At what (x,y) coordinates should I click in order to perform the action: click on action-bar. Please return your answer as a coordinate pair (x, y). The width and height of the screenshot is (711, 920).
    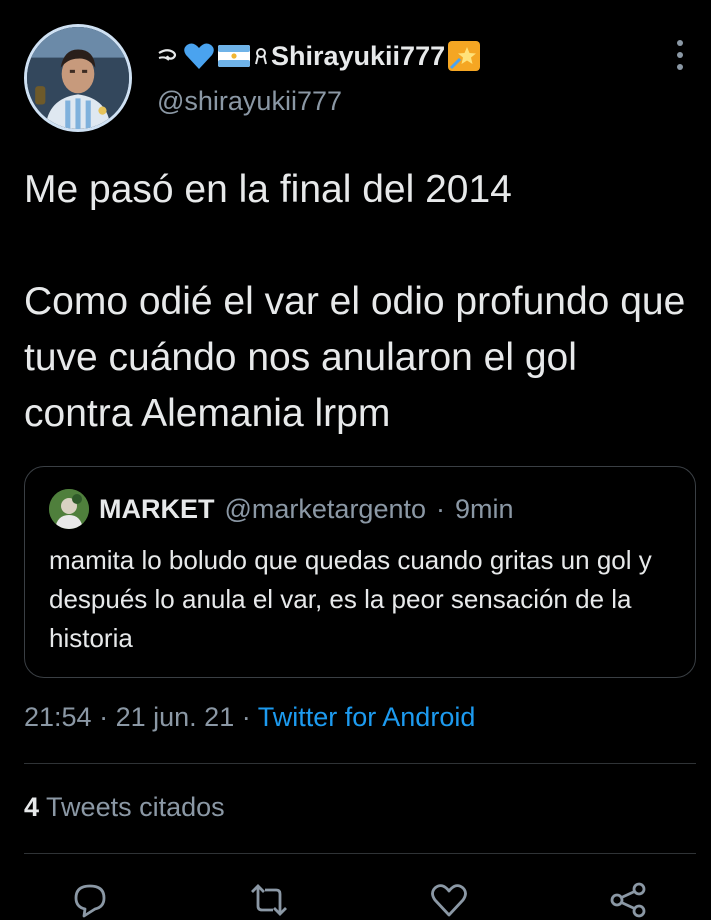
    Looking at the image, I should click on (355, 896).